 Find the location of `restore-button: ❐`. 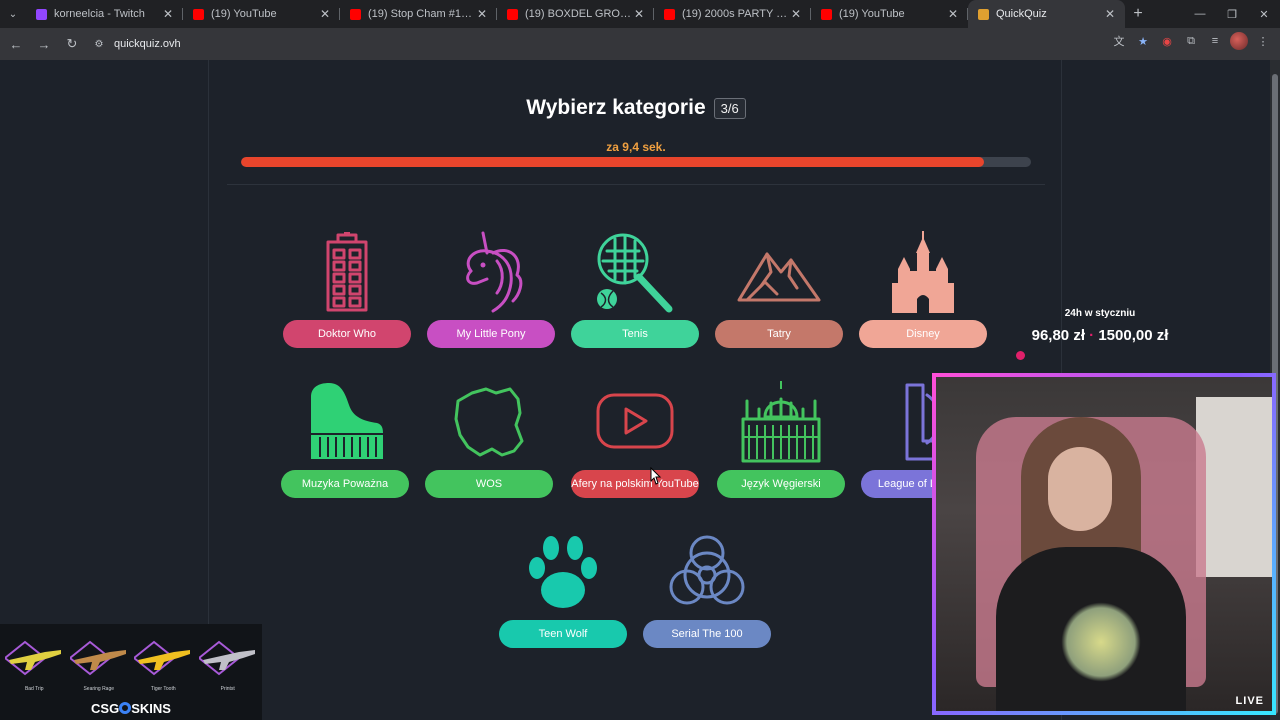

restore-button: ❐ is located at coordinates (1232, 14).